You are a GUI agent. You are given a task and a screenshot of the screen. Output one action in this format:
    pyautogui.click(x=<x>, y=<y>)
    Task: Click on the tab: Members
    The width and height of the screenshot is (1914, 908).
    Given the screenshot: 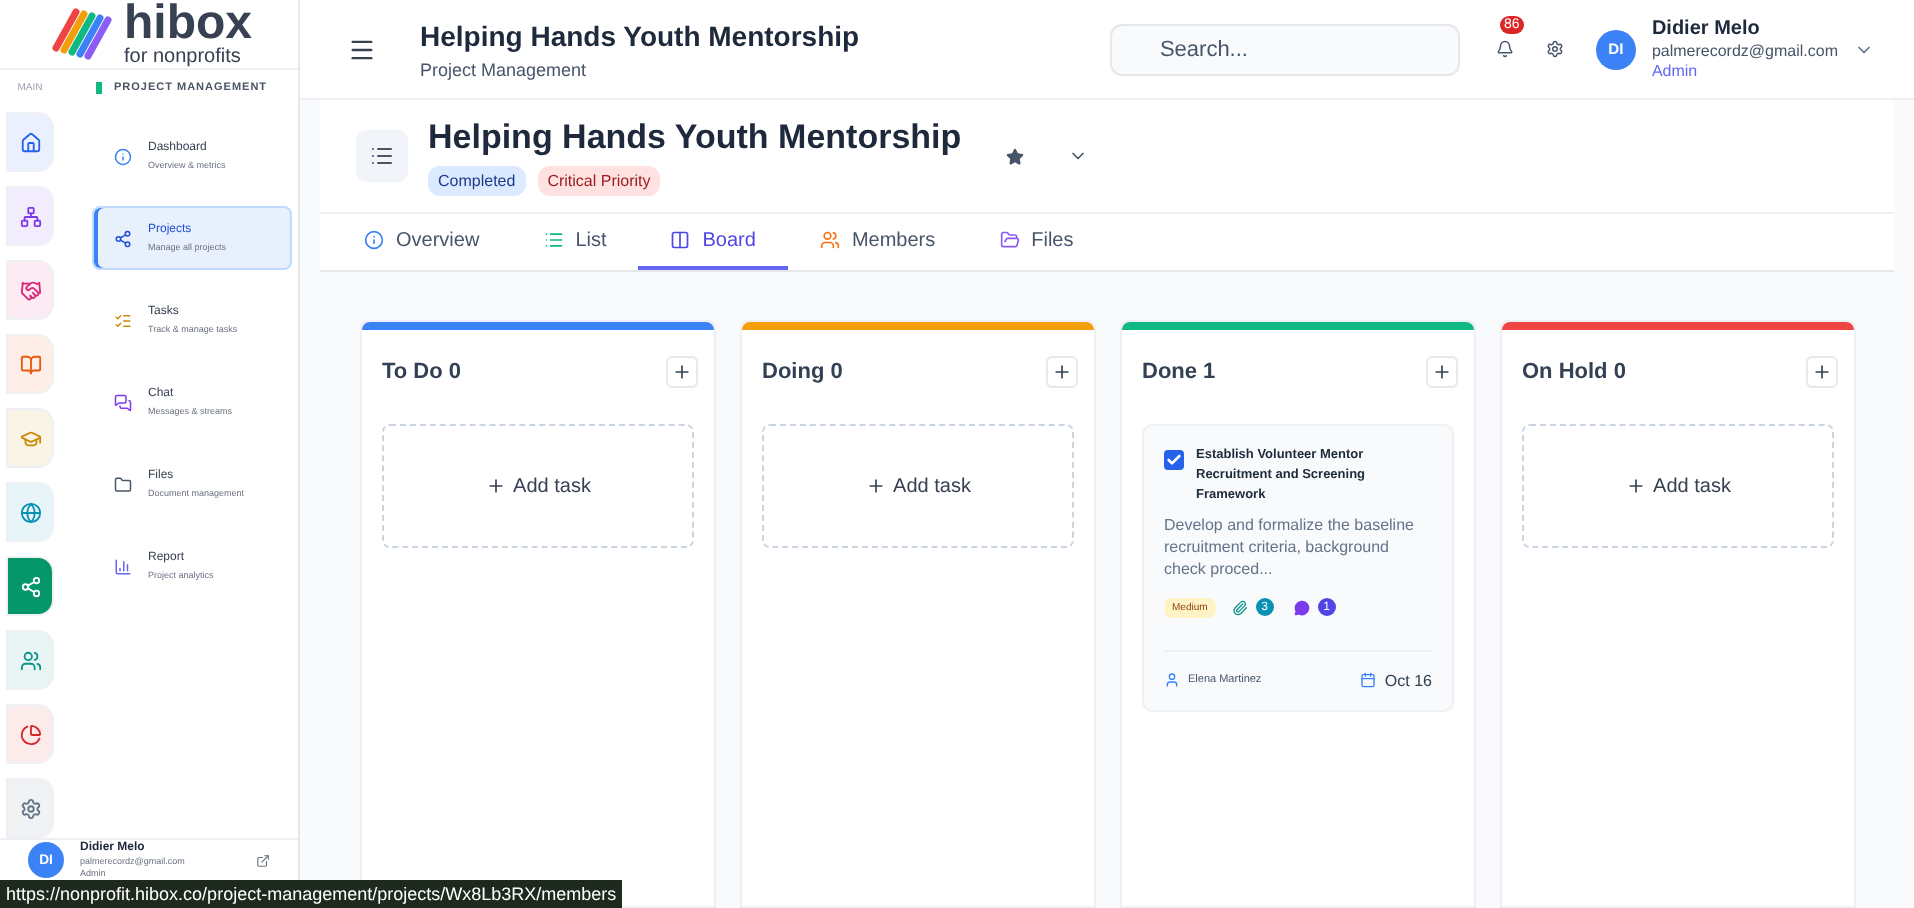 What is the action you would take?
    pyautogui.click(x=877, y=242)
    